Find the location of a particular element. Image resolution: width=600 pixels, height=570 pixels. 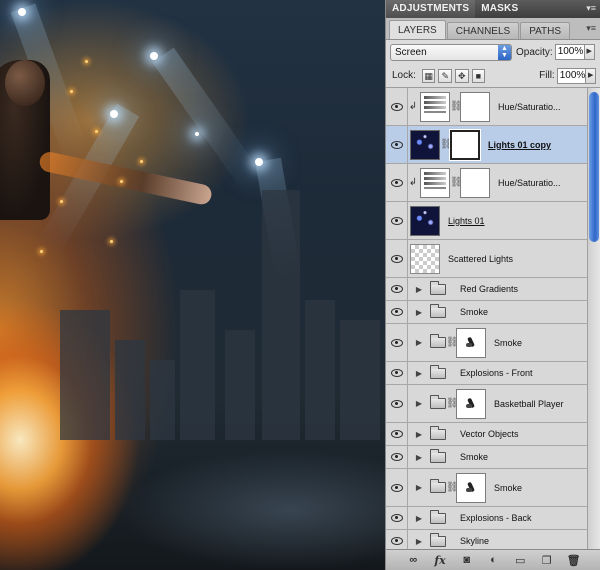

opacity-dropdown-icon: ▶ is located at coordinates (589, 52).